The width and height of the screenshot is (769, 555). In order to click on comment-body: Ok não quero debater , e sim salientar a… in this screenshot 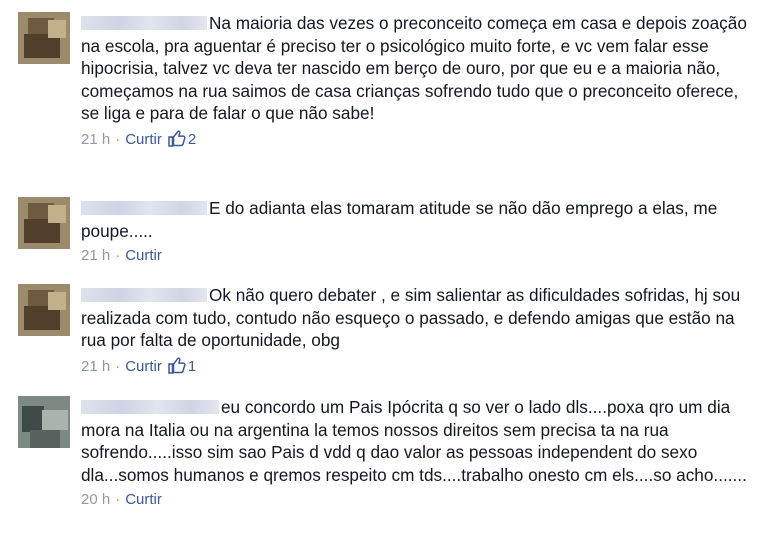, I will do `click(421, 330)`.